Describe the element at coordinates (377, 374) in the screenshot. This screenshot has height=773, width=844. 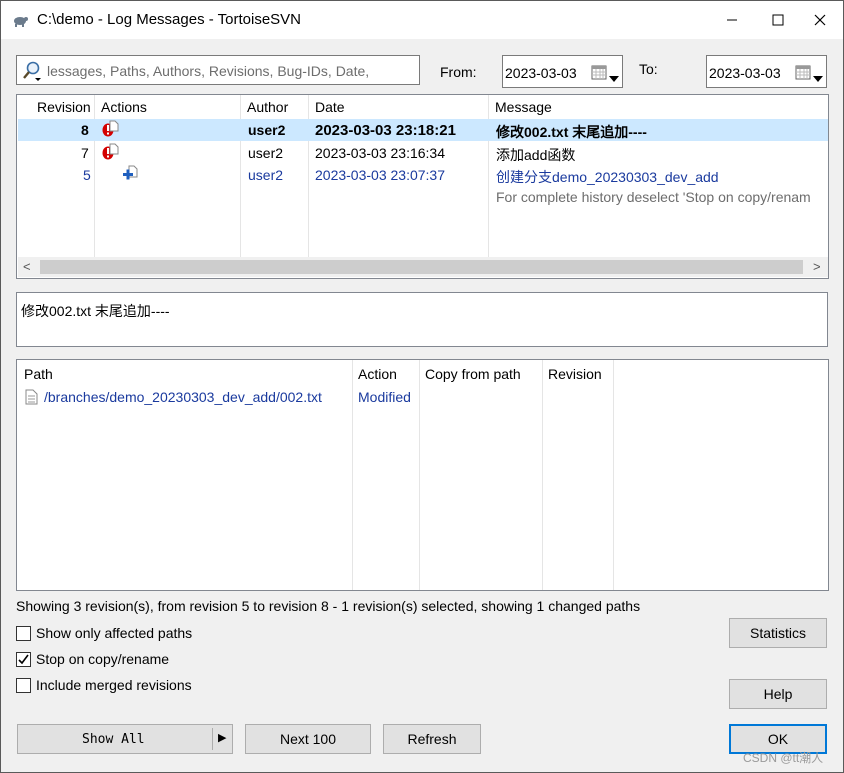
I see `column-header-action: Action` at that location.